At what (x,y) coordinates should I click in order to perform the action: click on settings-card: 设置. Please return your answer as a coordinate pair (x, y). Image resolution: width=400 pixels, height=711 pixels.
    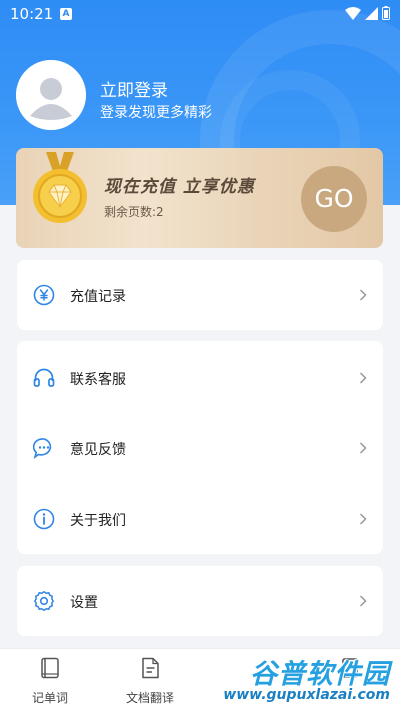
    Looking at the image, I should click on (200, 601).